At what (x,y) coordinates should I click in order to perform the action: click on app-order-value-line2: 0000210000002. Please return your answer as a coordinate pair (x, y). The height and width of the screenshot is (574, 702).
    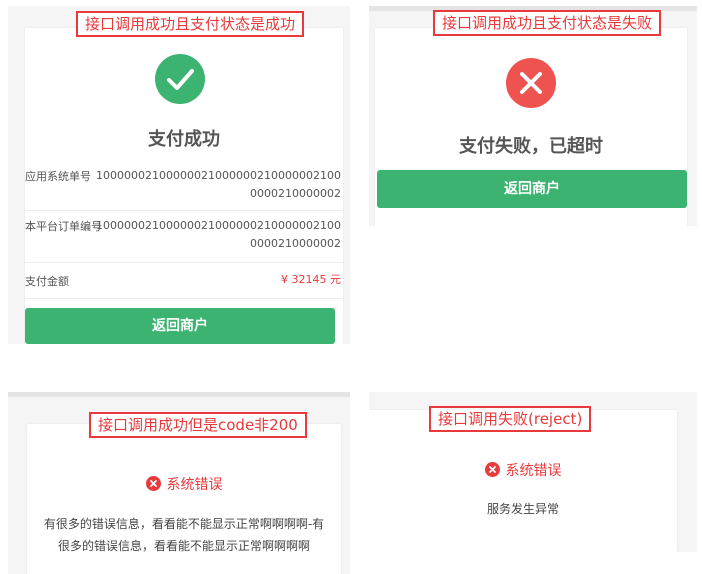
    Looking at the image, I should click on (295, 193).